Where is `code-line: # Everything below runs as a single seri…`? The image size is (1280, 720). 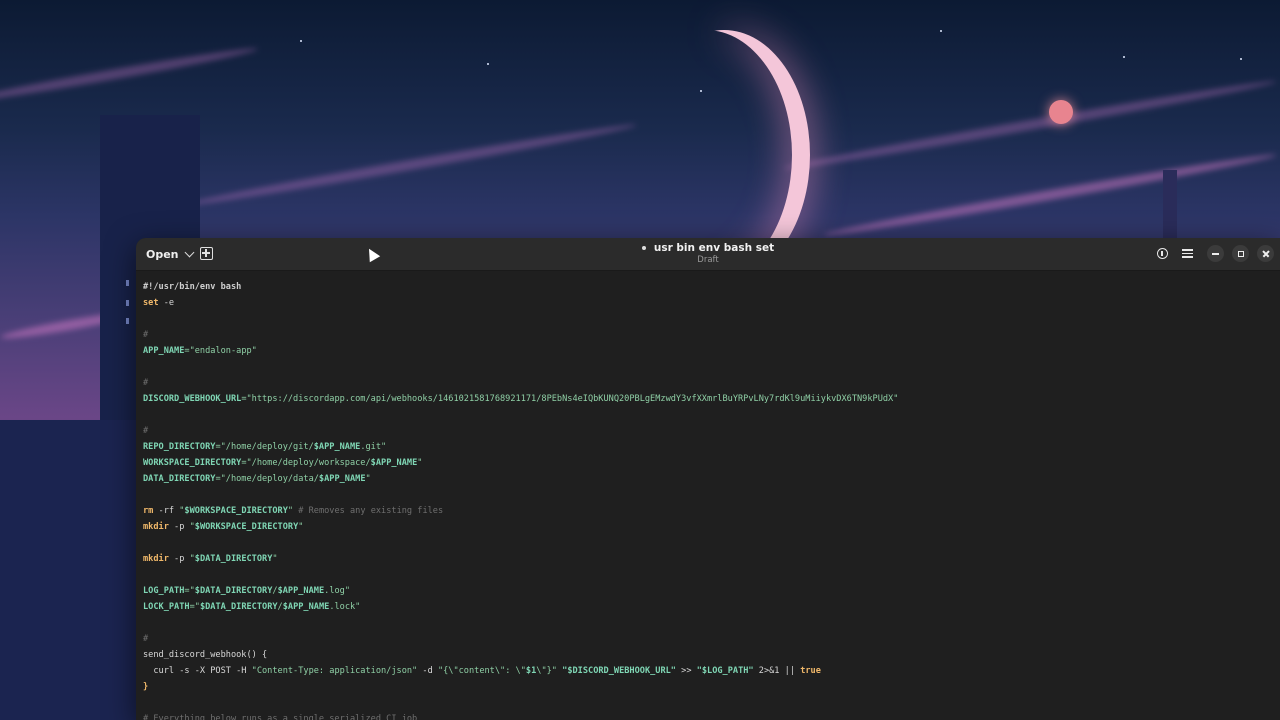
code-line: # Everything below runs as a single seri… is located at coordinates (711, 715).